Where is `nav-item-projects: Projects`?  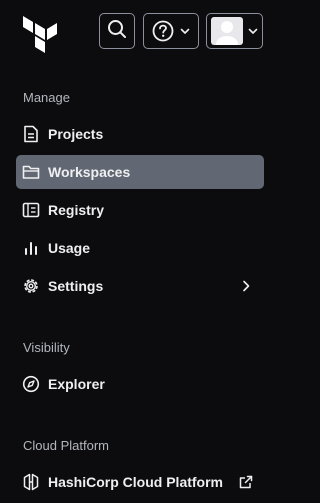 nav-item-projects: Projects is located at coordinates (140, 134).